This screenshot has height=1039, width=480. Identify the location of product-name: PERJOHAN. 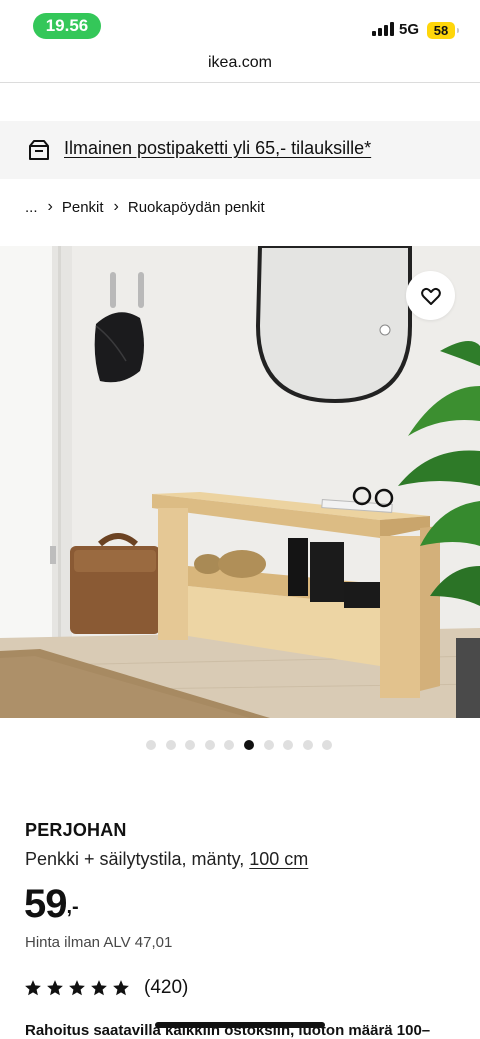
(76, 830).